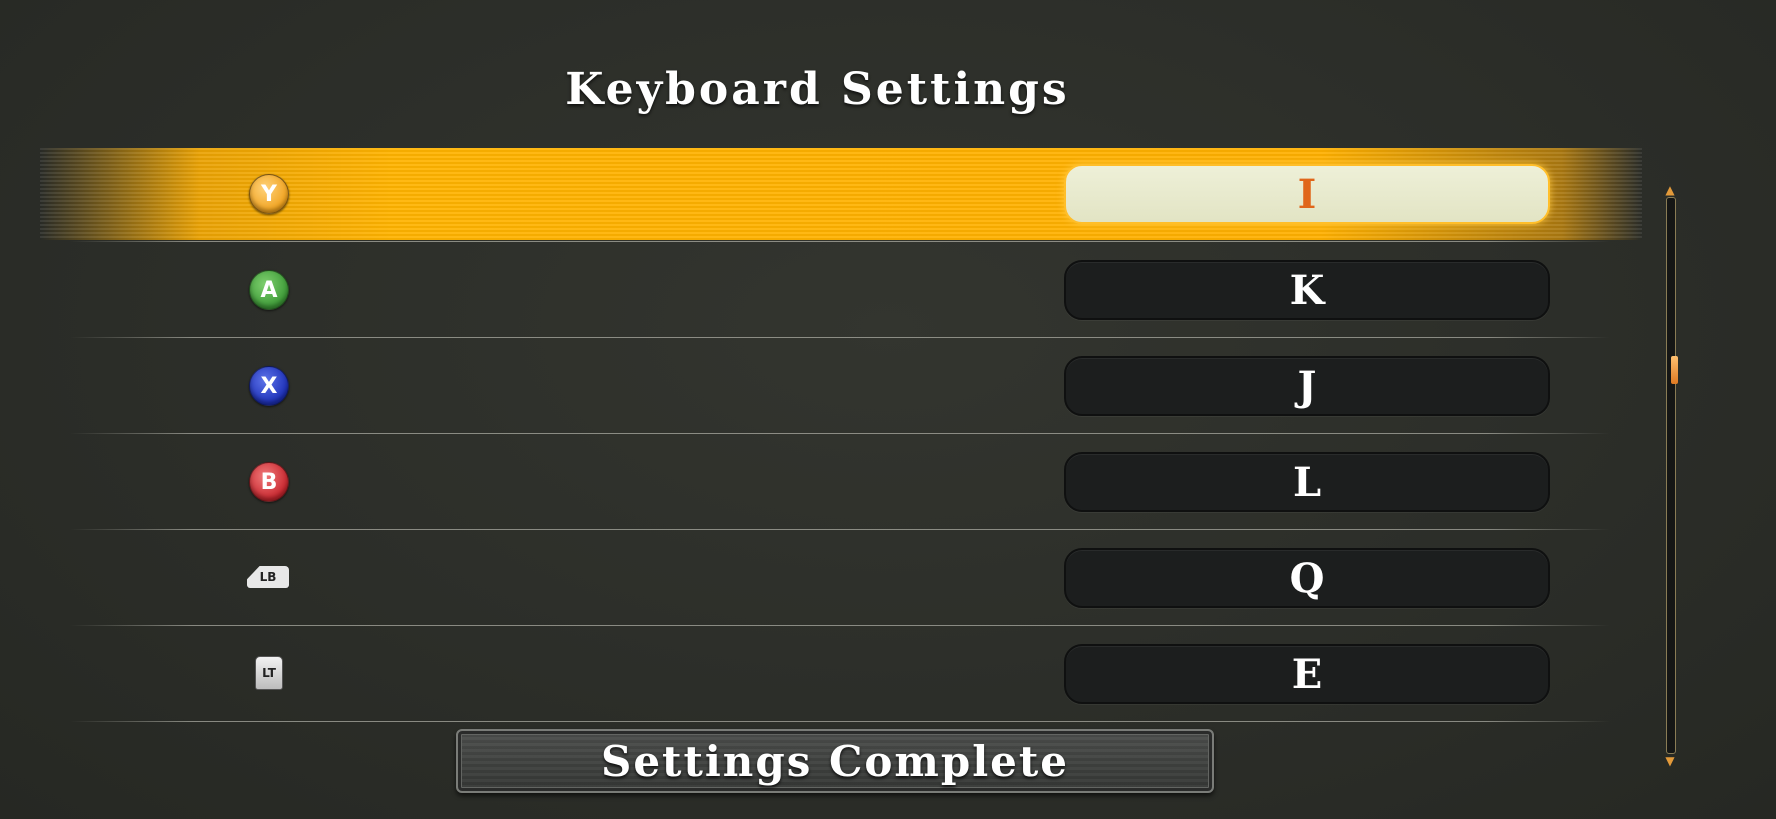  I want to click on binding-row-y: Y I, so click(830, 194).